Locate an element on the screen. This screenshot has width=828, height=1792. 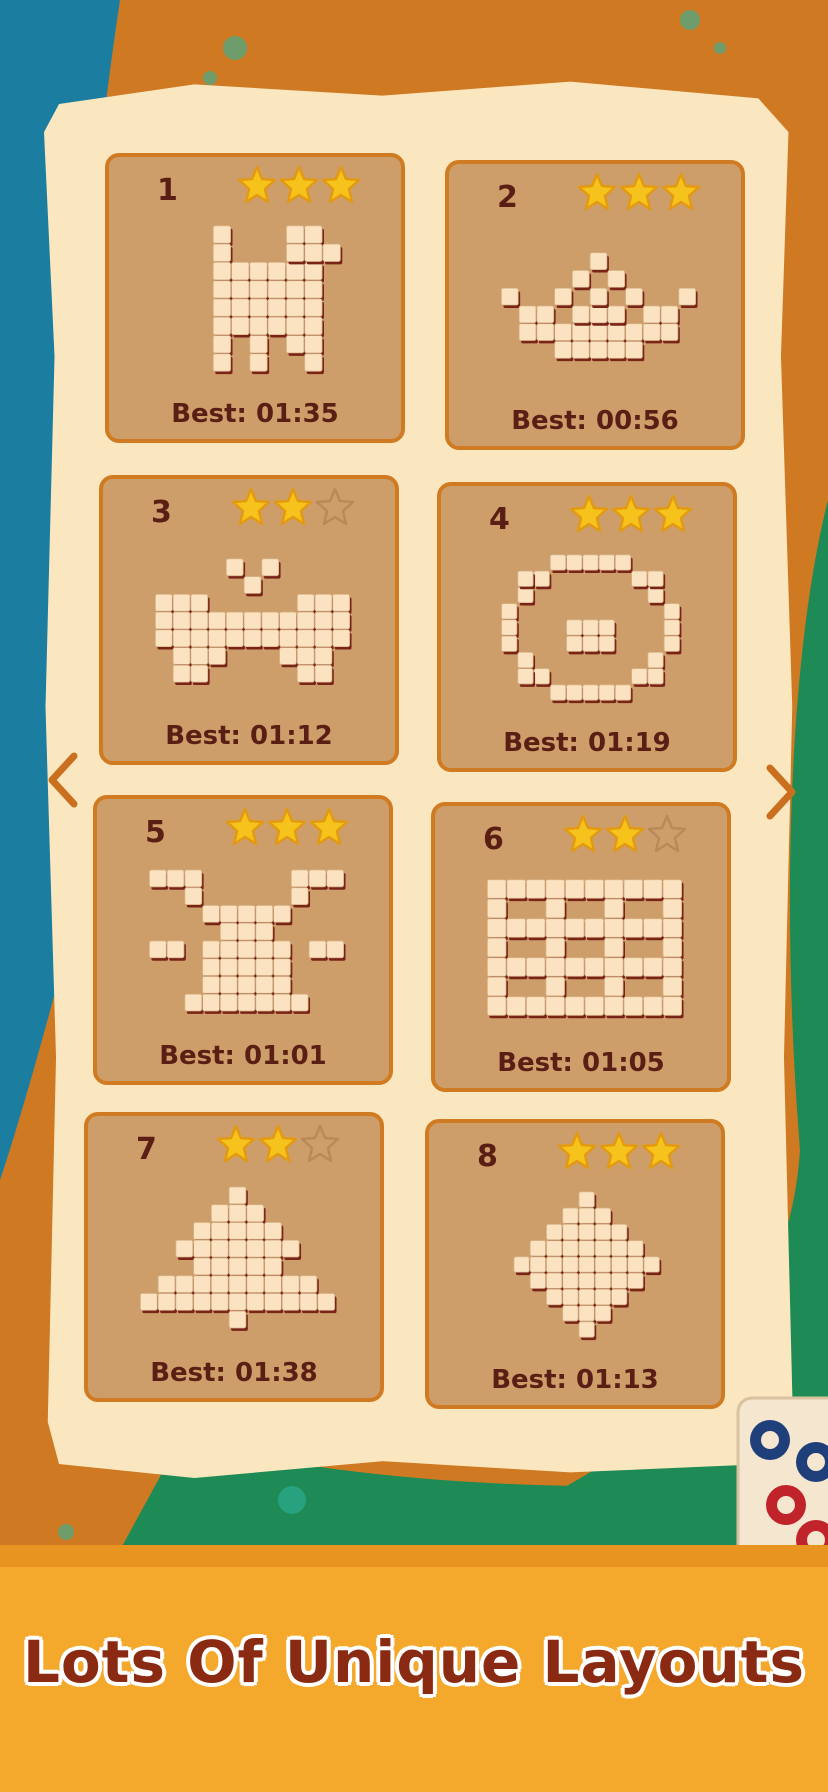
square-icon is located at coordinates (585, 949).